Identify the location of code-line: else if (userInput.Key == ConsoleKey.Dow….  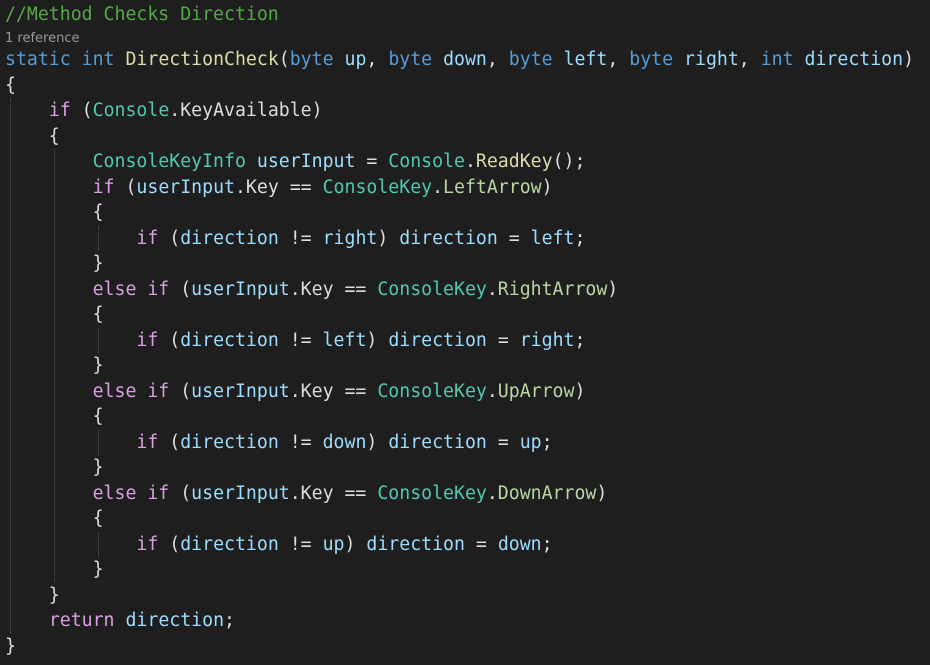
(306, 494).